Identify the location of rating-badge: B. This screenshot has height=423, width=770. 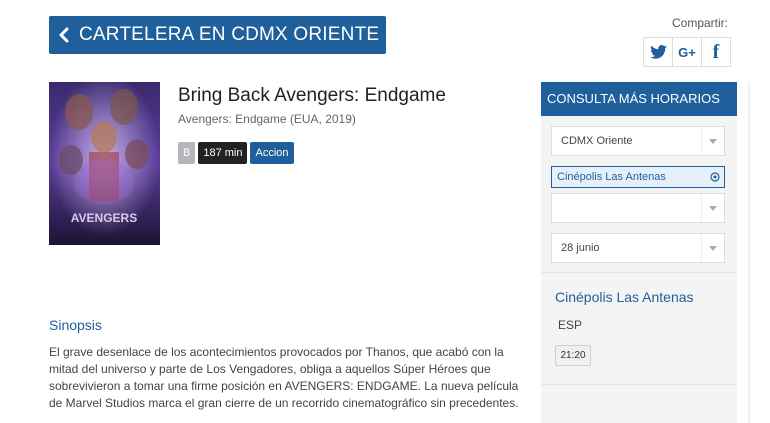
(187, 153).